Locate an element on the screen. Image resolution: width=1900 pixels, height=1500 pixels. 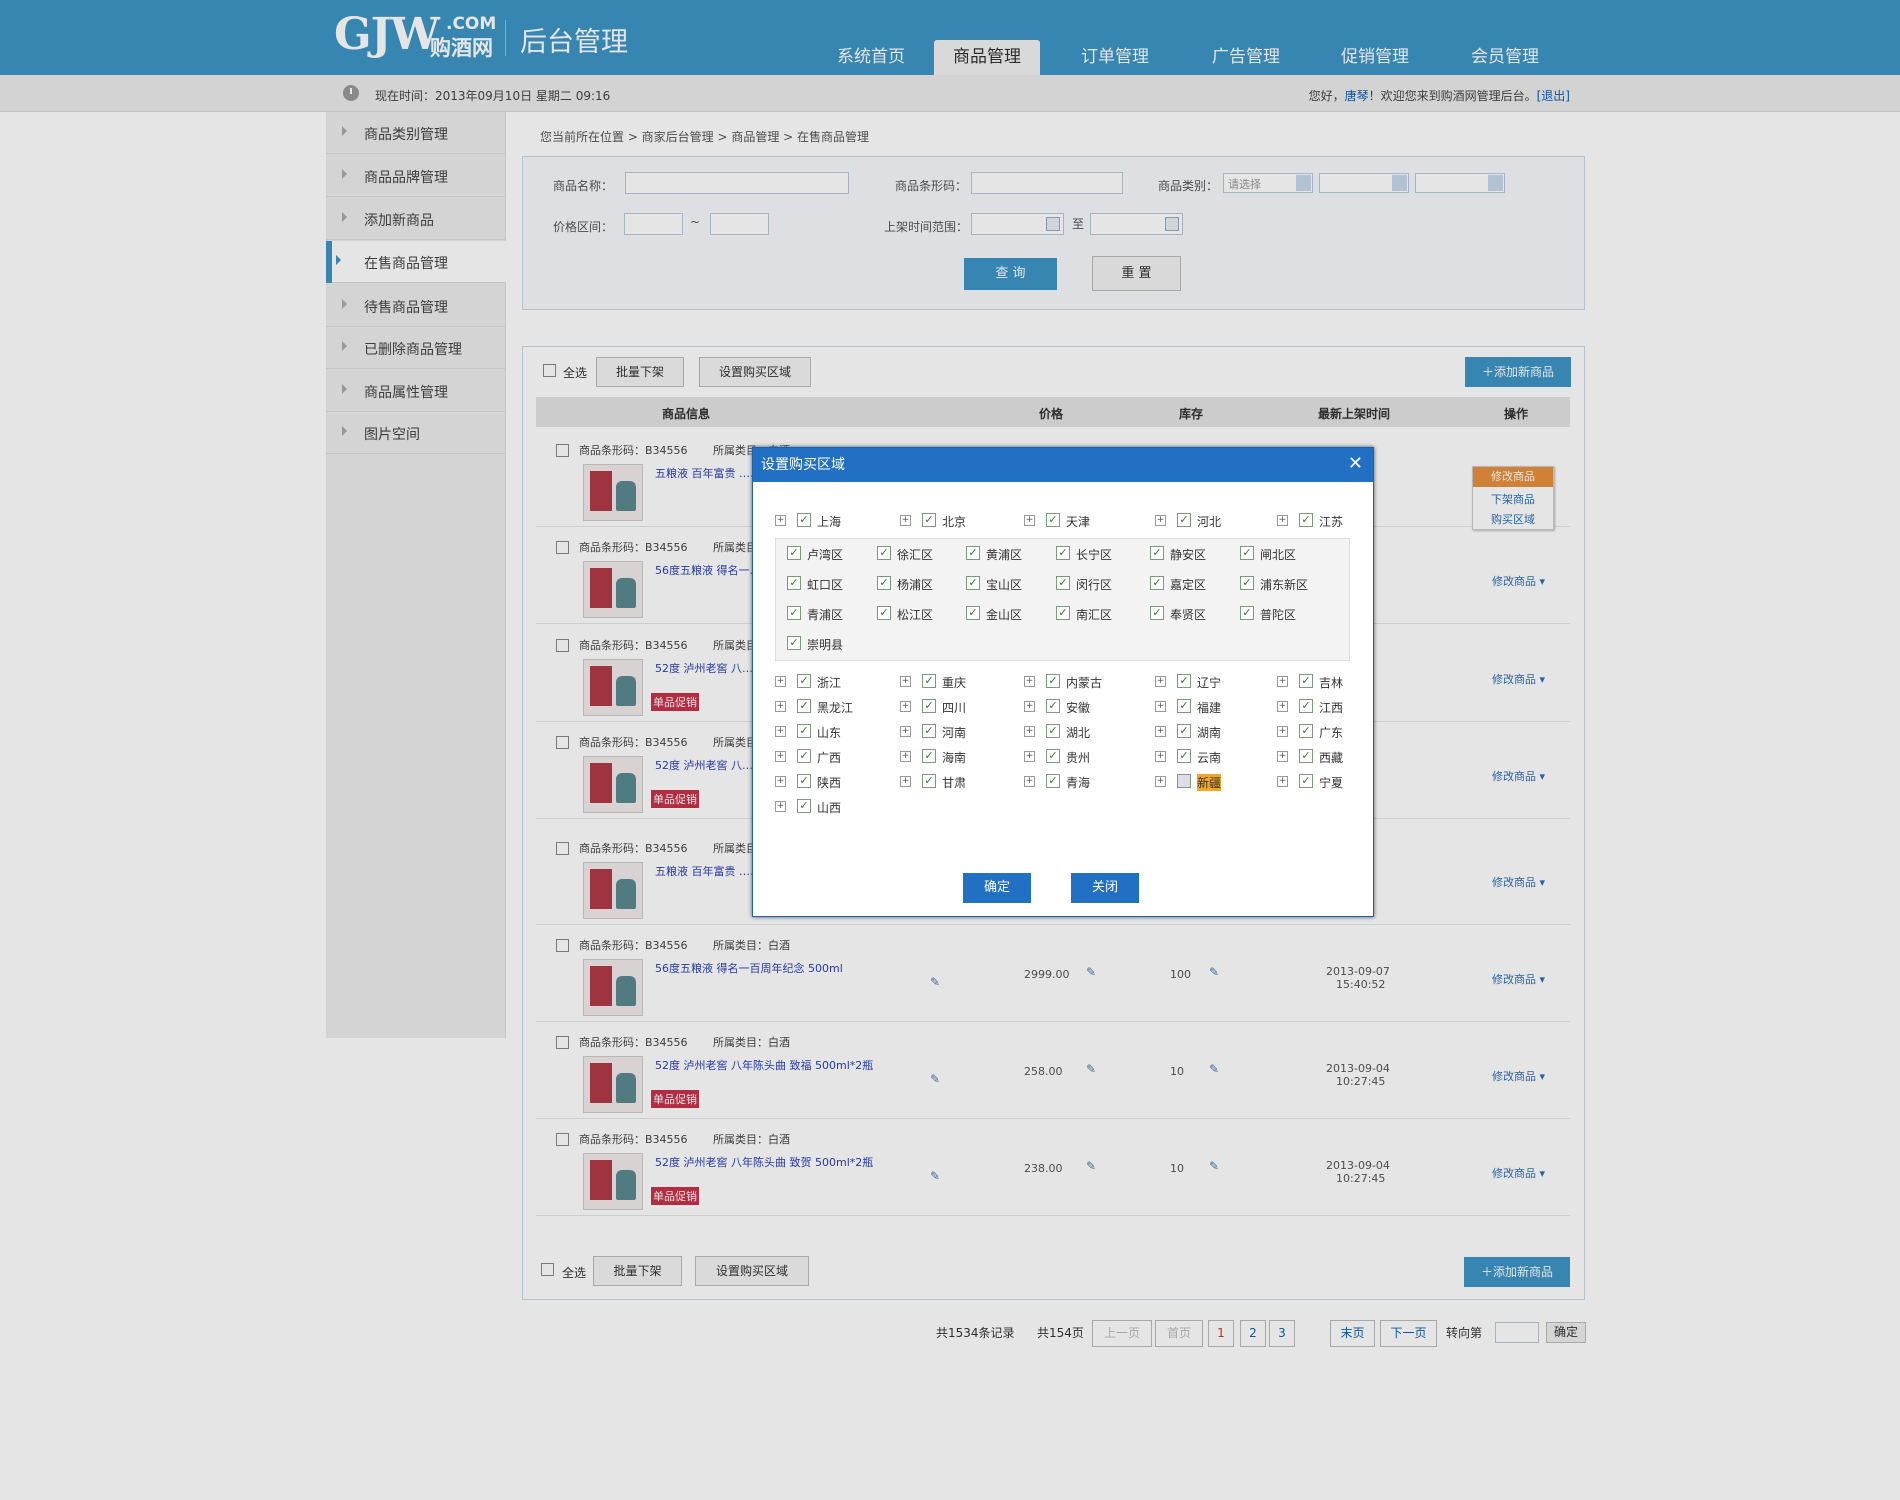
district-label: 闵行区 is located at coordinates (1094, 585).